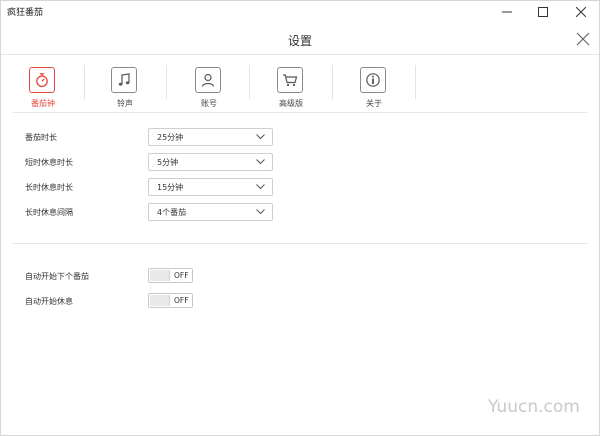 Image resolution: width=600 pixels, height=436 pixels. What do you see at coordinates (170, 187) in the screenshot?
I see `select-value: 15分钟` at bounding box center [170, 187].